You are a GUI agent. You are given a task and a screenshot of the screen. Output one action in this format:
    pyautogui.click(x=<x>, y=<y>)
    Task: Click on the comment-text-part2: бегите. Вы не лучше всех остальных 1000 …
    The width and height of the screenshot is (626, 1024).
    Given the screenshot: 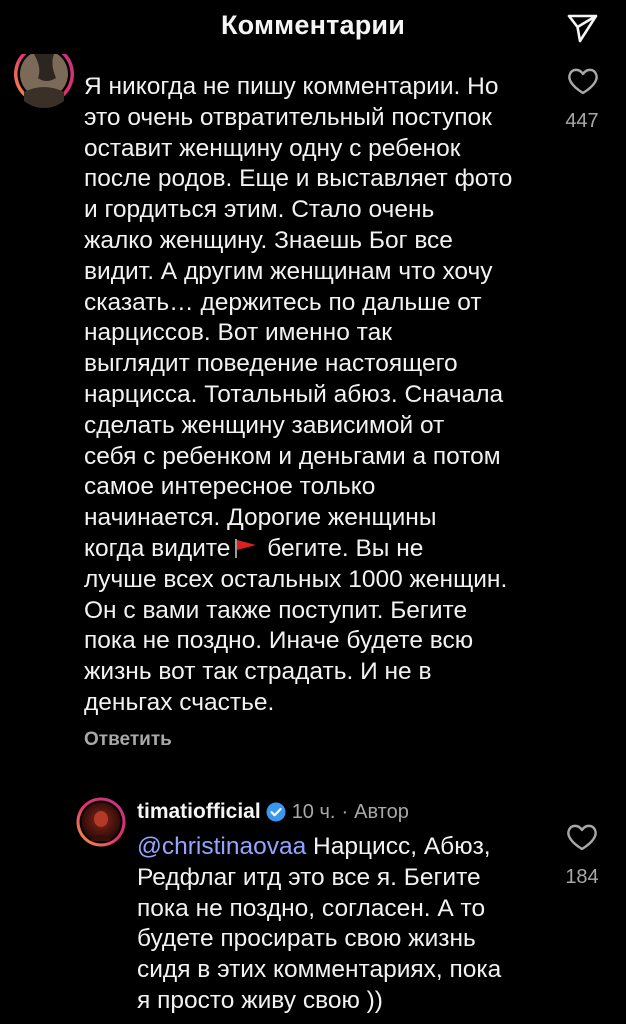 What is the action you would take?
    pyautogui.click(x=296, y=625)
    